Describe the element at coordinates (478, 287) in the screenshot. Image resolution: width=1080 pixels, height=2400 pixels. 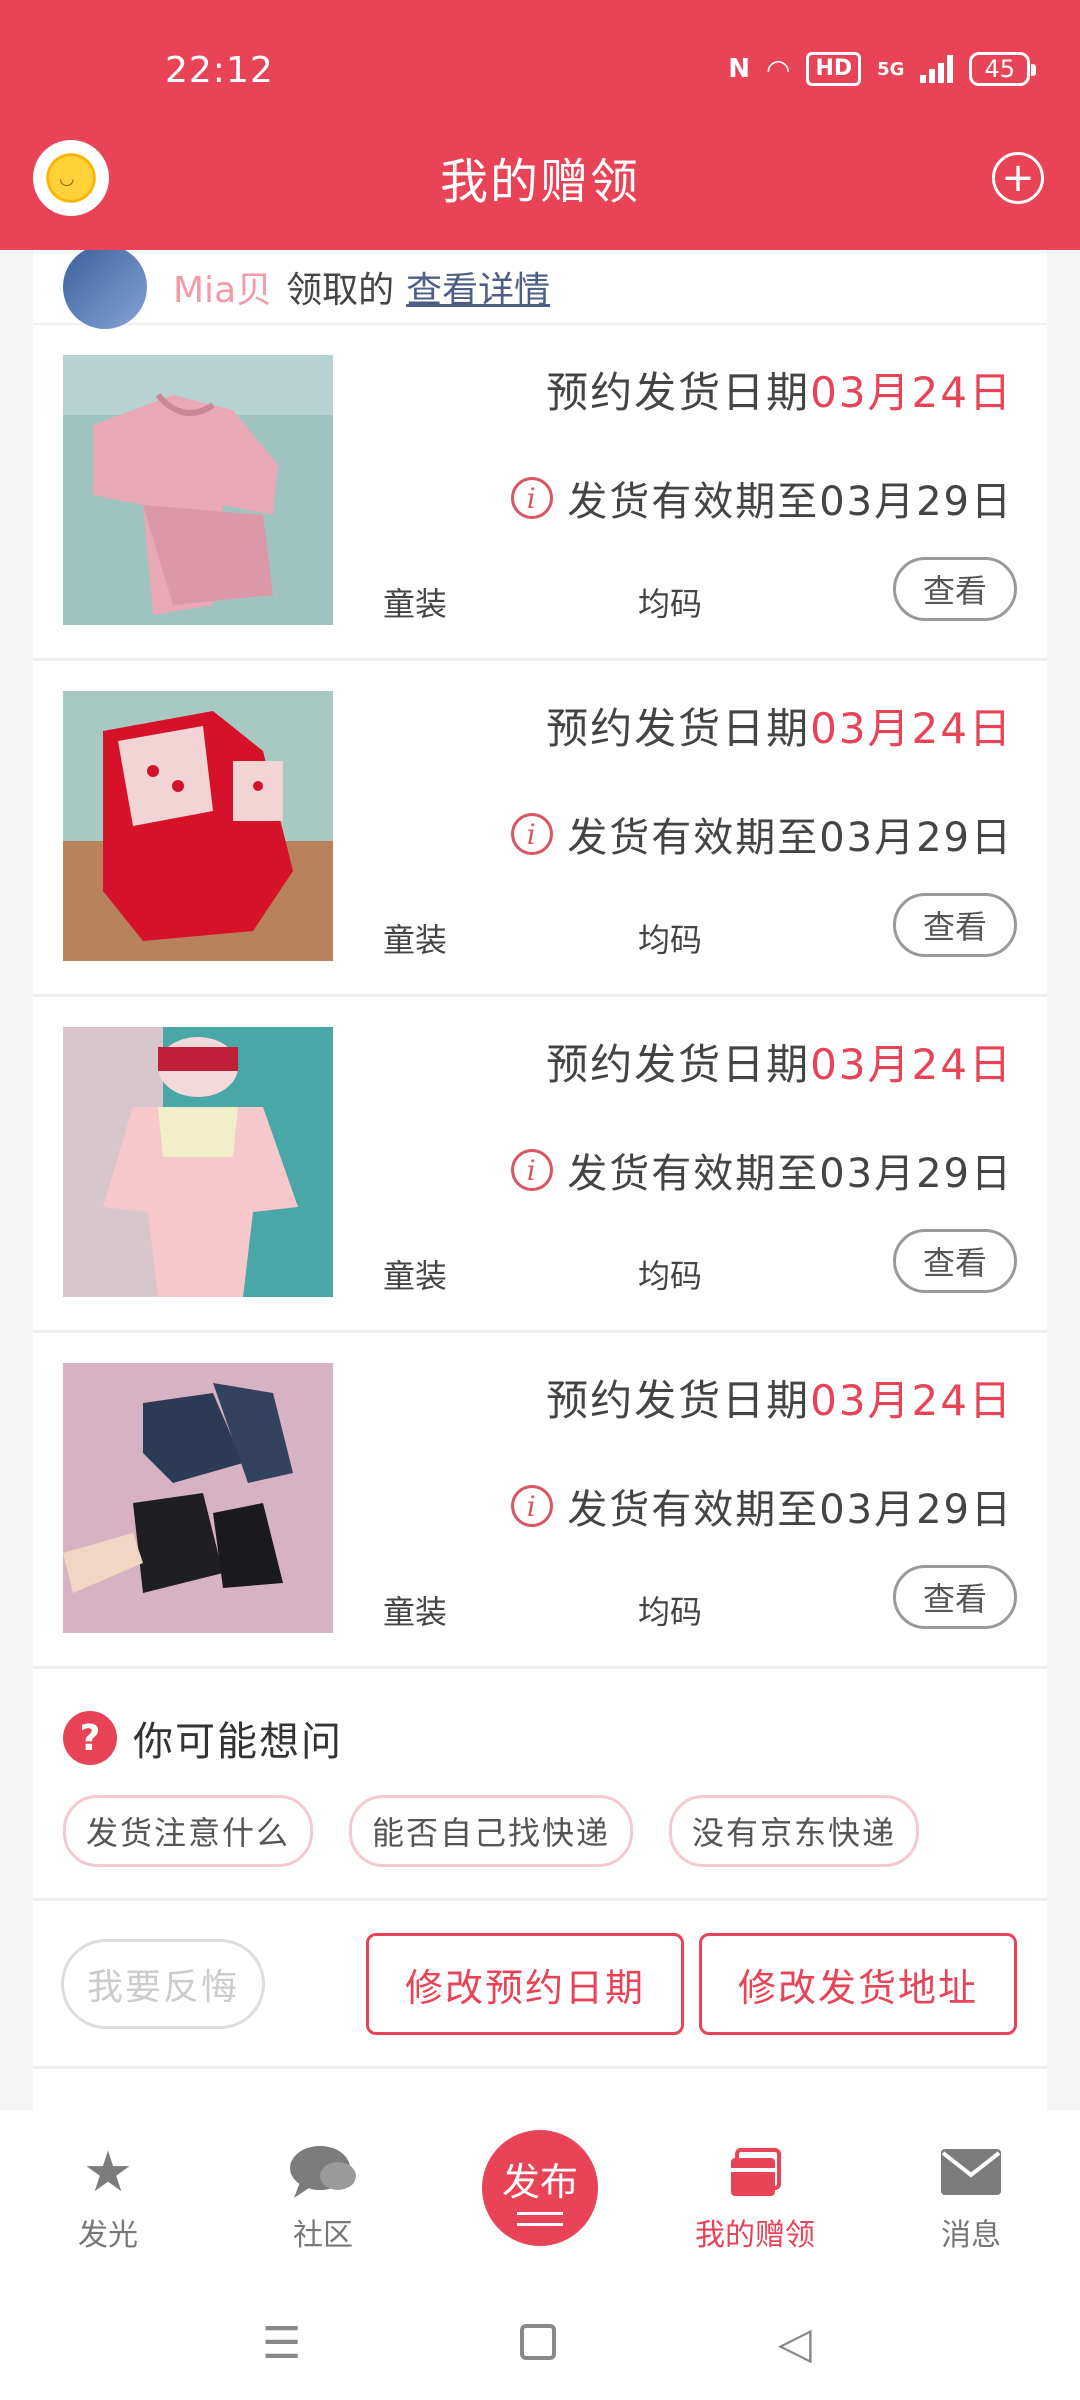
I see `view-details-link: 查看详情` at that location.